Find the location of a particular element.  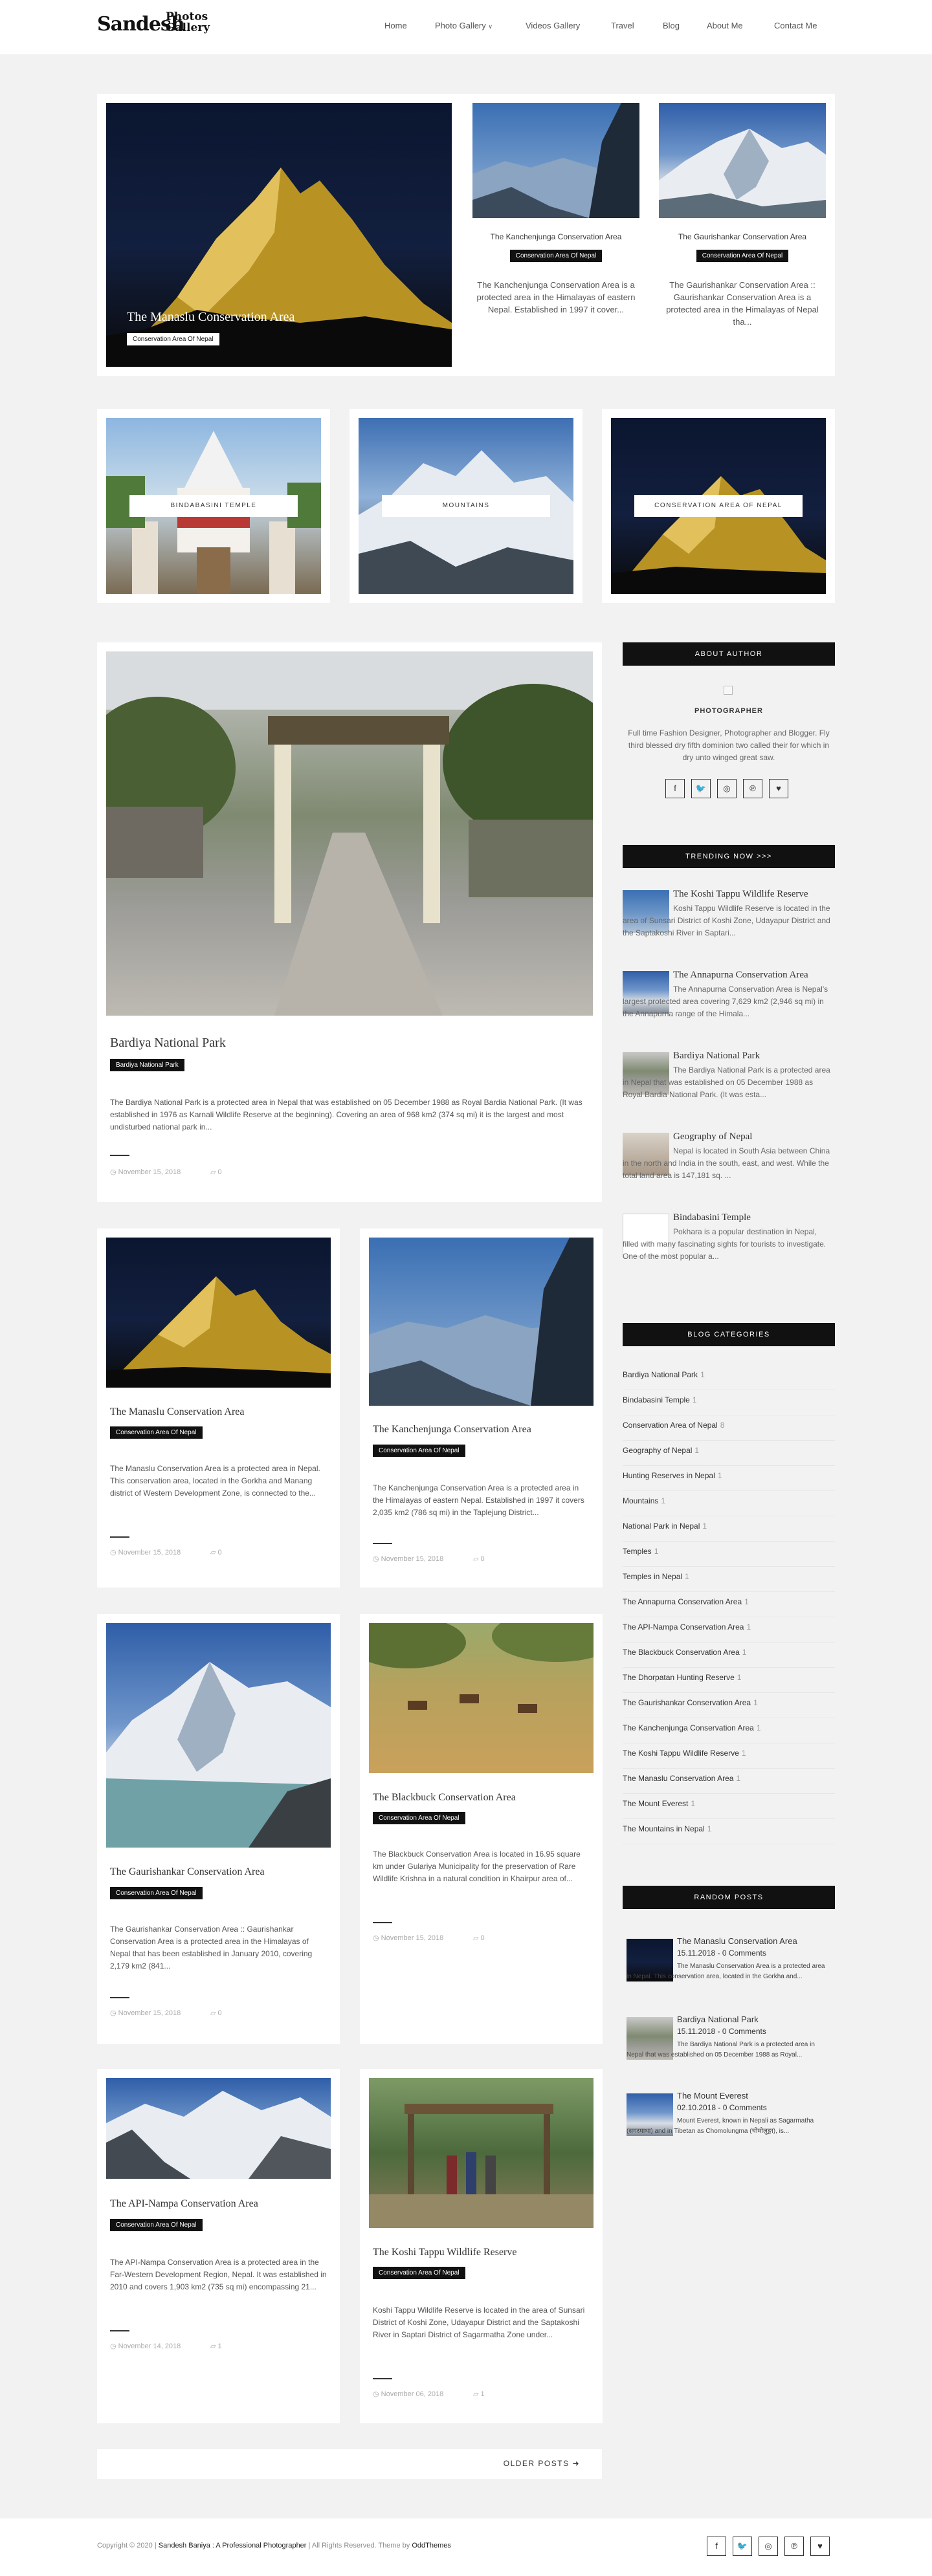

featured-small-badge-2: Conservation Area Of Nepal is located at coordinates (742, 256).